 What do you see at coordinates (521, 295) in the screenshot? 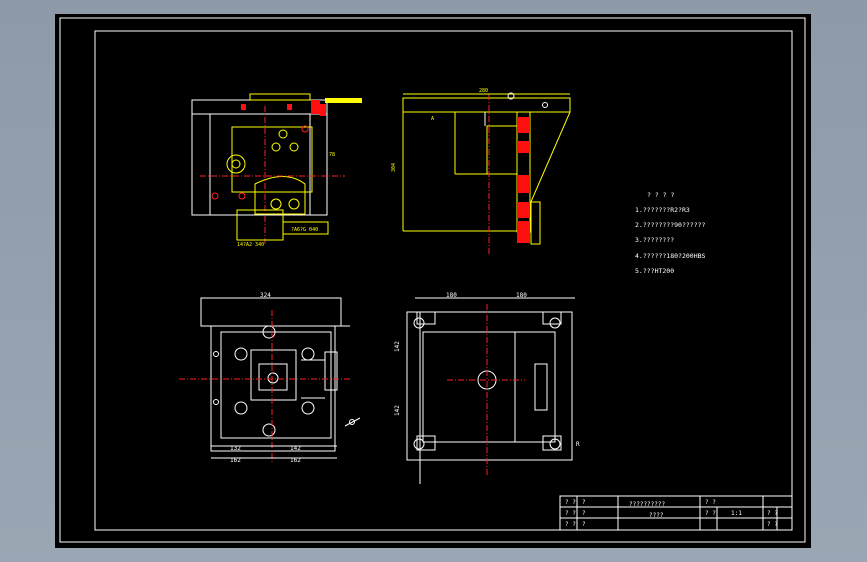
I see `base-dim-b: 180` at bounding box center [521, 295].